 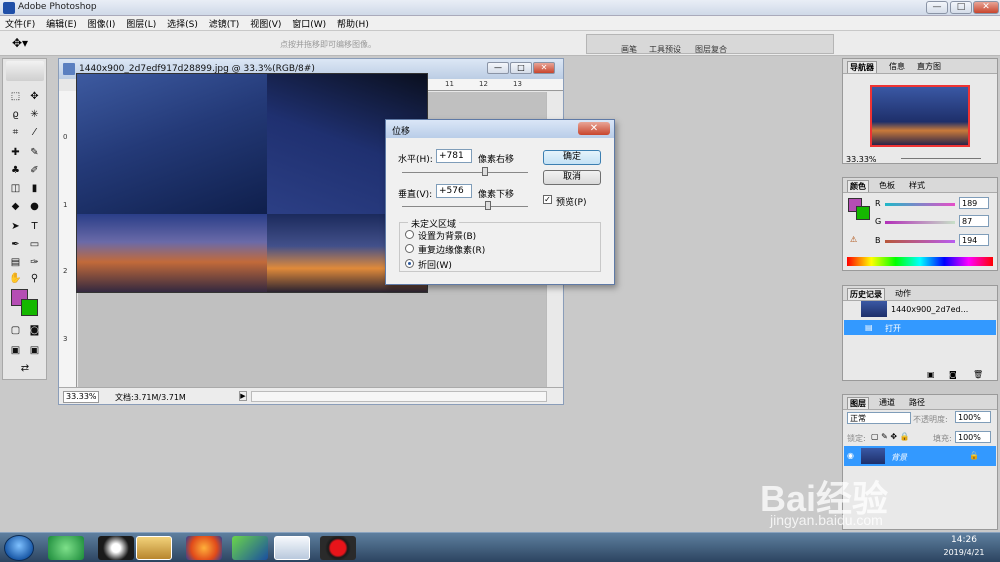 I want to click on tab-actions: 动作, so click(x=903, y=293).